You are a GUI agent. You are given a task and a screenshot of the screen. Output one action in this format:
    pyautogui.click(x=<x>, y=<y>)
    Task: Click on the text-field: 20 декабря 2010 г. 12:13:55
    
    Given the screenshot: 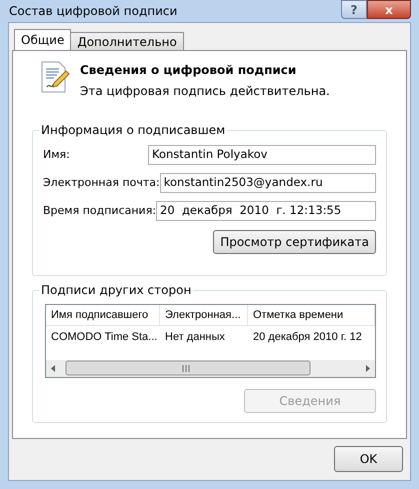 What is the action you would take?
    pyautogui.click(x=266, y=211)
    